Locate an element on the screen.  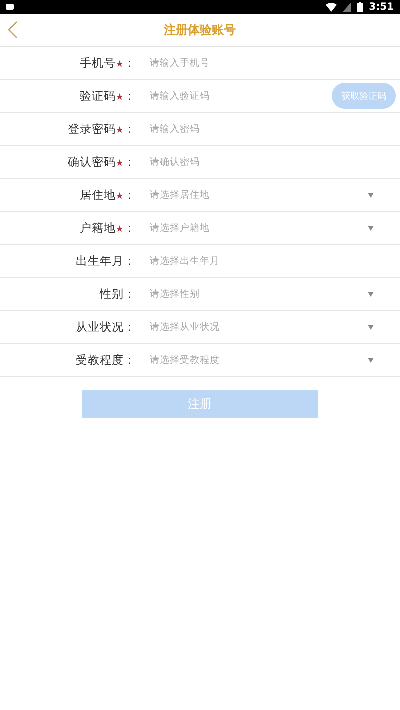
signal-icon is located at coordinates (347, 7).